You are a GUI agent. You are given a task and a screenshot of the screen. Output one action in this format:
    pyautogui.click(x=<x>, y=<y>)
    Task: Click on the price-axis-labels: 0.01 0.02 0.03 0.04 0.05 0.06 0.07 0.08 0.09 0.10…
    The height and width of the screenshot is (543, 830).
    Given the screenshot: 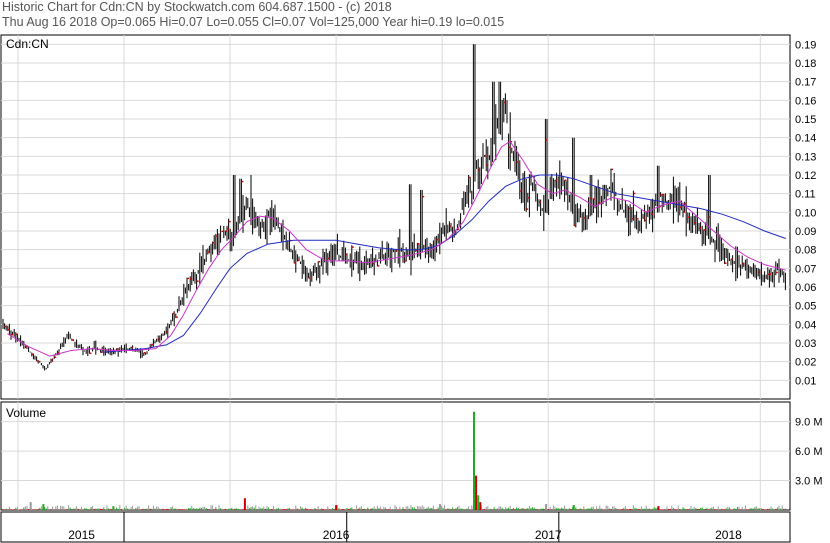 What is the action you would take?
    pyautogui.click(x=805, y=213)
    